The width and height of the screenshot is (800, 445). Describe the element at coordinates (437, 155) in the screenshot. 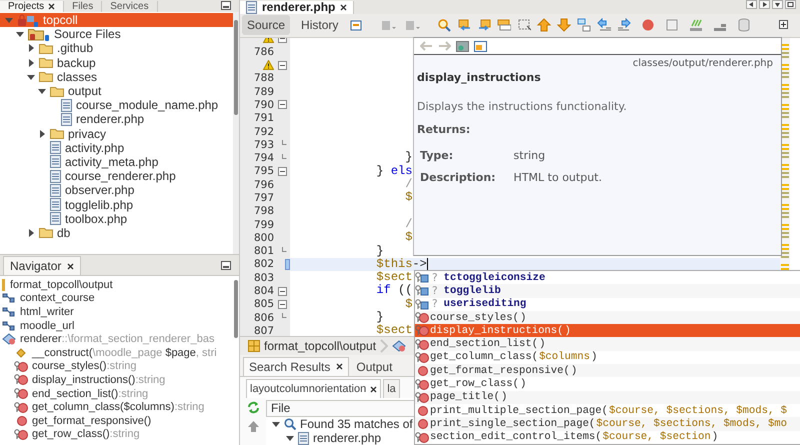

I see `field-label: Type:` at that location.